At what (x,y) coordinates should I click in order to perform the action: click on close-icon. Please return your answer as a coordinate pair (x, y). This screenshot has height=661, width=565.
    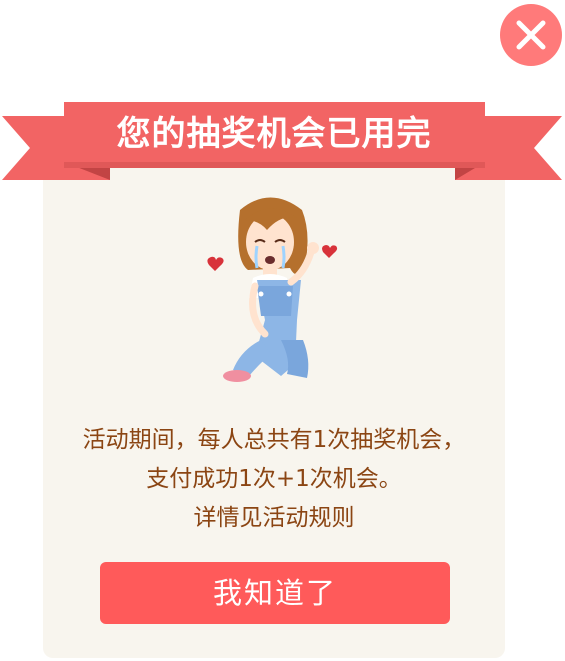
    Looking at the image, I should click on (531, 35).